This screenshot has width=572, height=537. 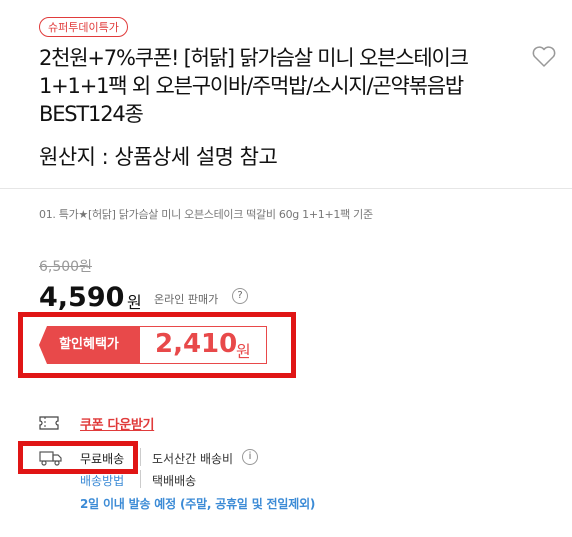 I want to click on original-price: 6,500원, so click(x=65, y=267).